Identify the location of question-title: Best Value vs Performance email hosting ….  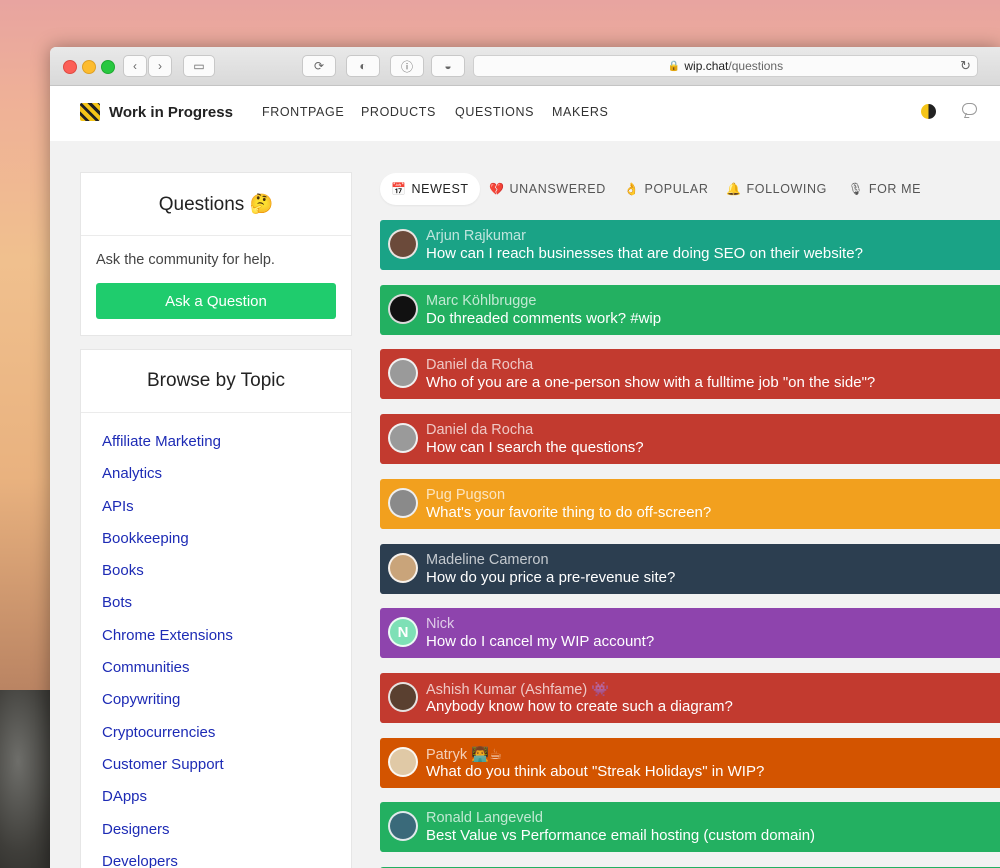
(620, 835).